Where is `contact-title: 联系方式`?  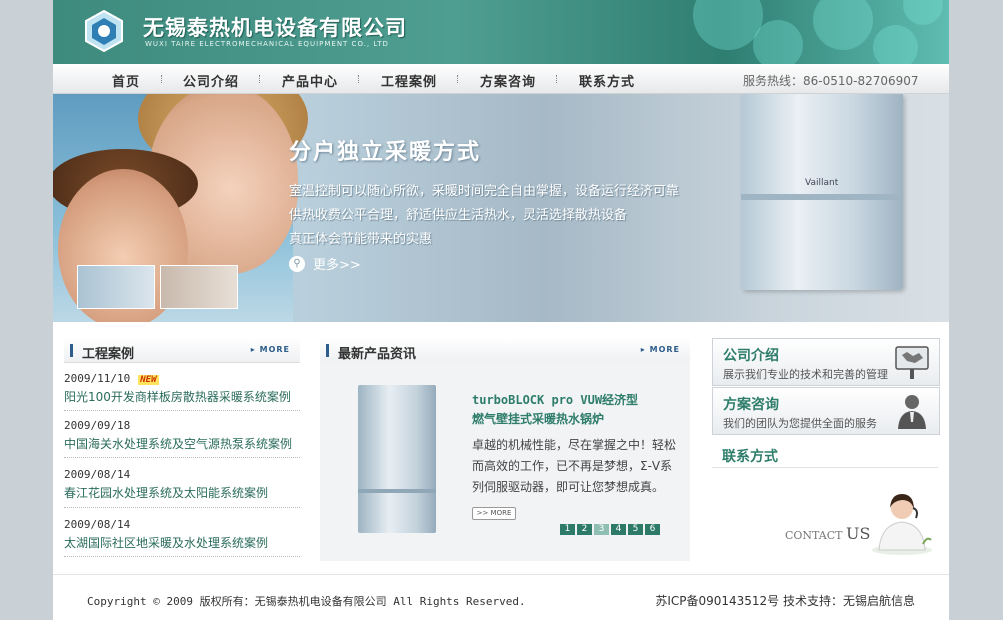
contact-title: 联系方式 is located at coordinates (750, 456).